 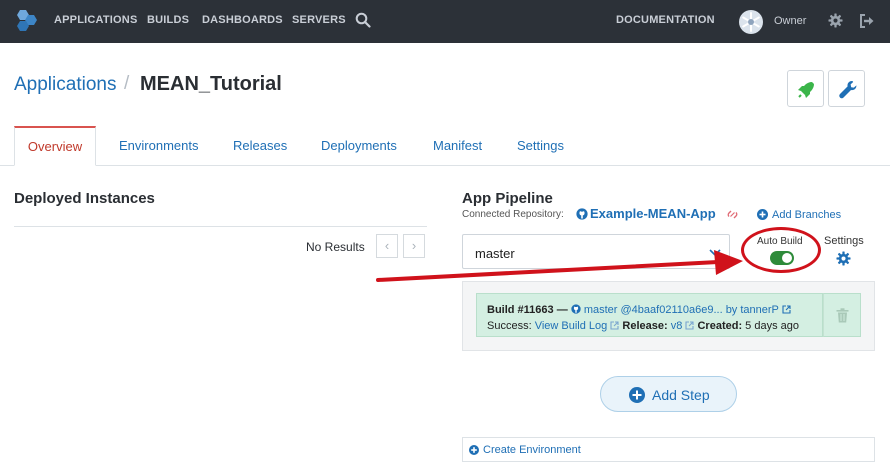 I want to click on branch-select-value: master, so click(x=495, y=253).